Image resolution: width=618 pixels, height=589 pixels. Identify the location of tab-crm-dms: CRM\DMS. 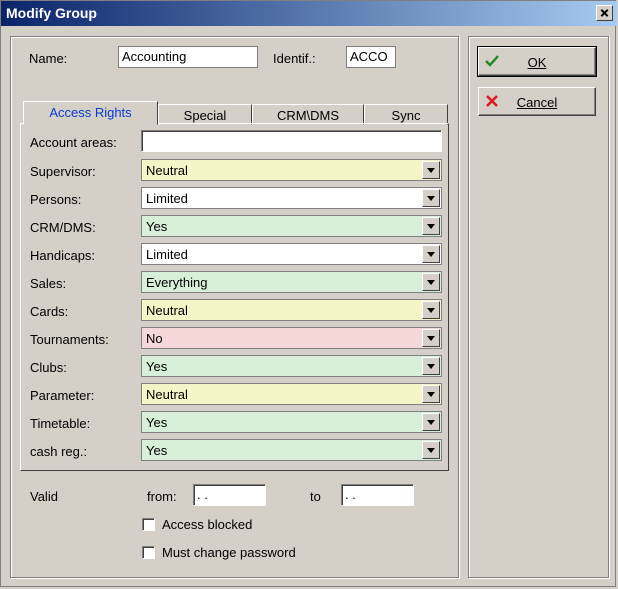
(308, 114).